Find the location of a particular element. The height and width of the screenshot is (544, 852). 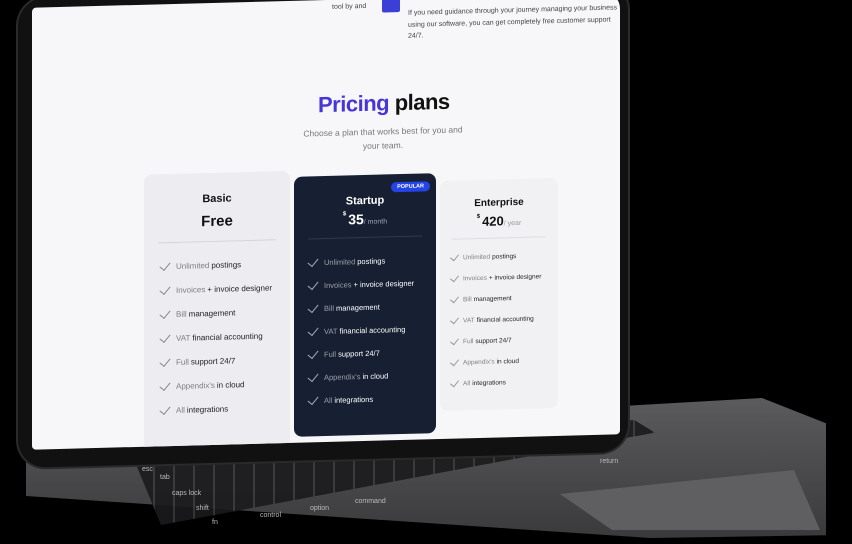

plan-name: Startup is located at coordinates (365, 201).